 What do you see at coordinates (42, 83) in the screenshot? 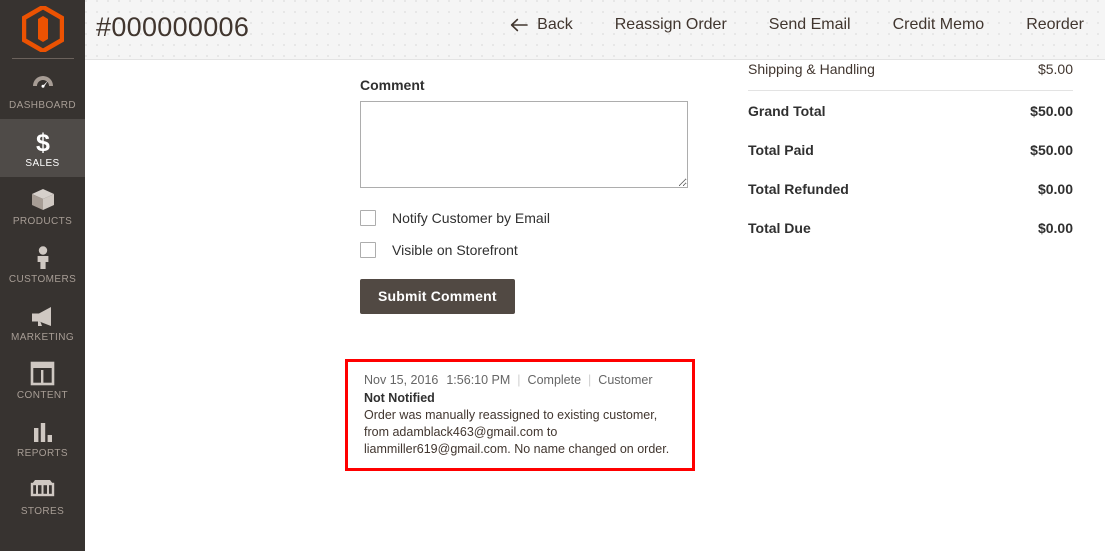
I see `dashboard-gauge-icon` at bounding box center [42, 83].